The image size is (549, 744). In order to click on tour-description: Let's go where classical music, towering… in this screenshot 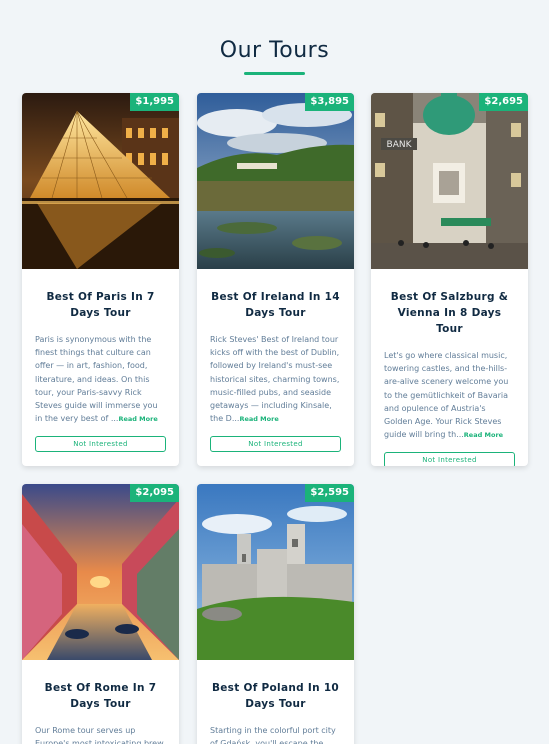, I will do `click(449, 395)`.